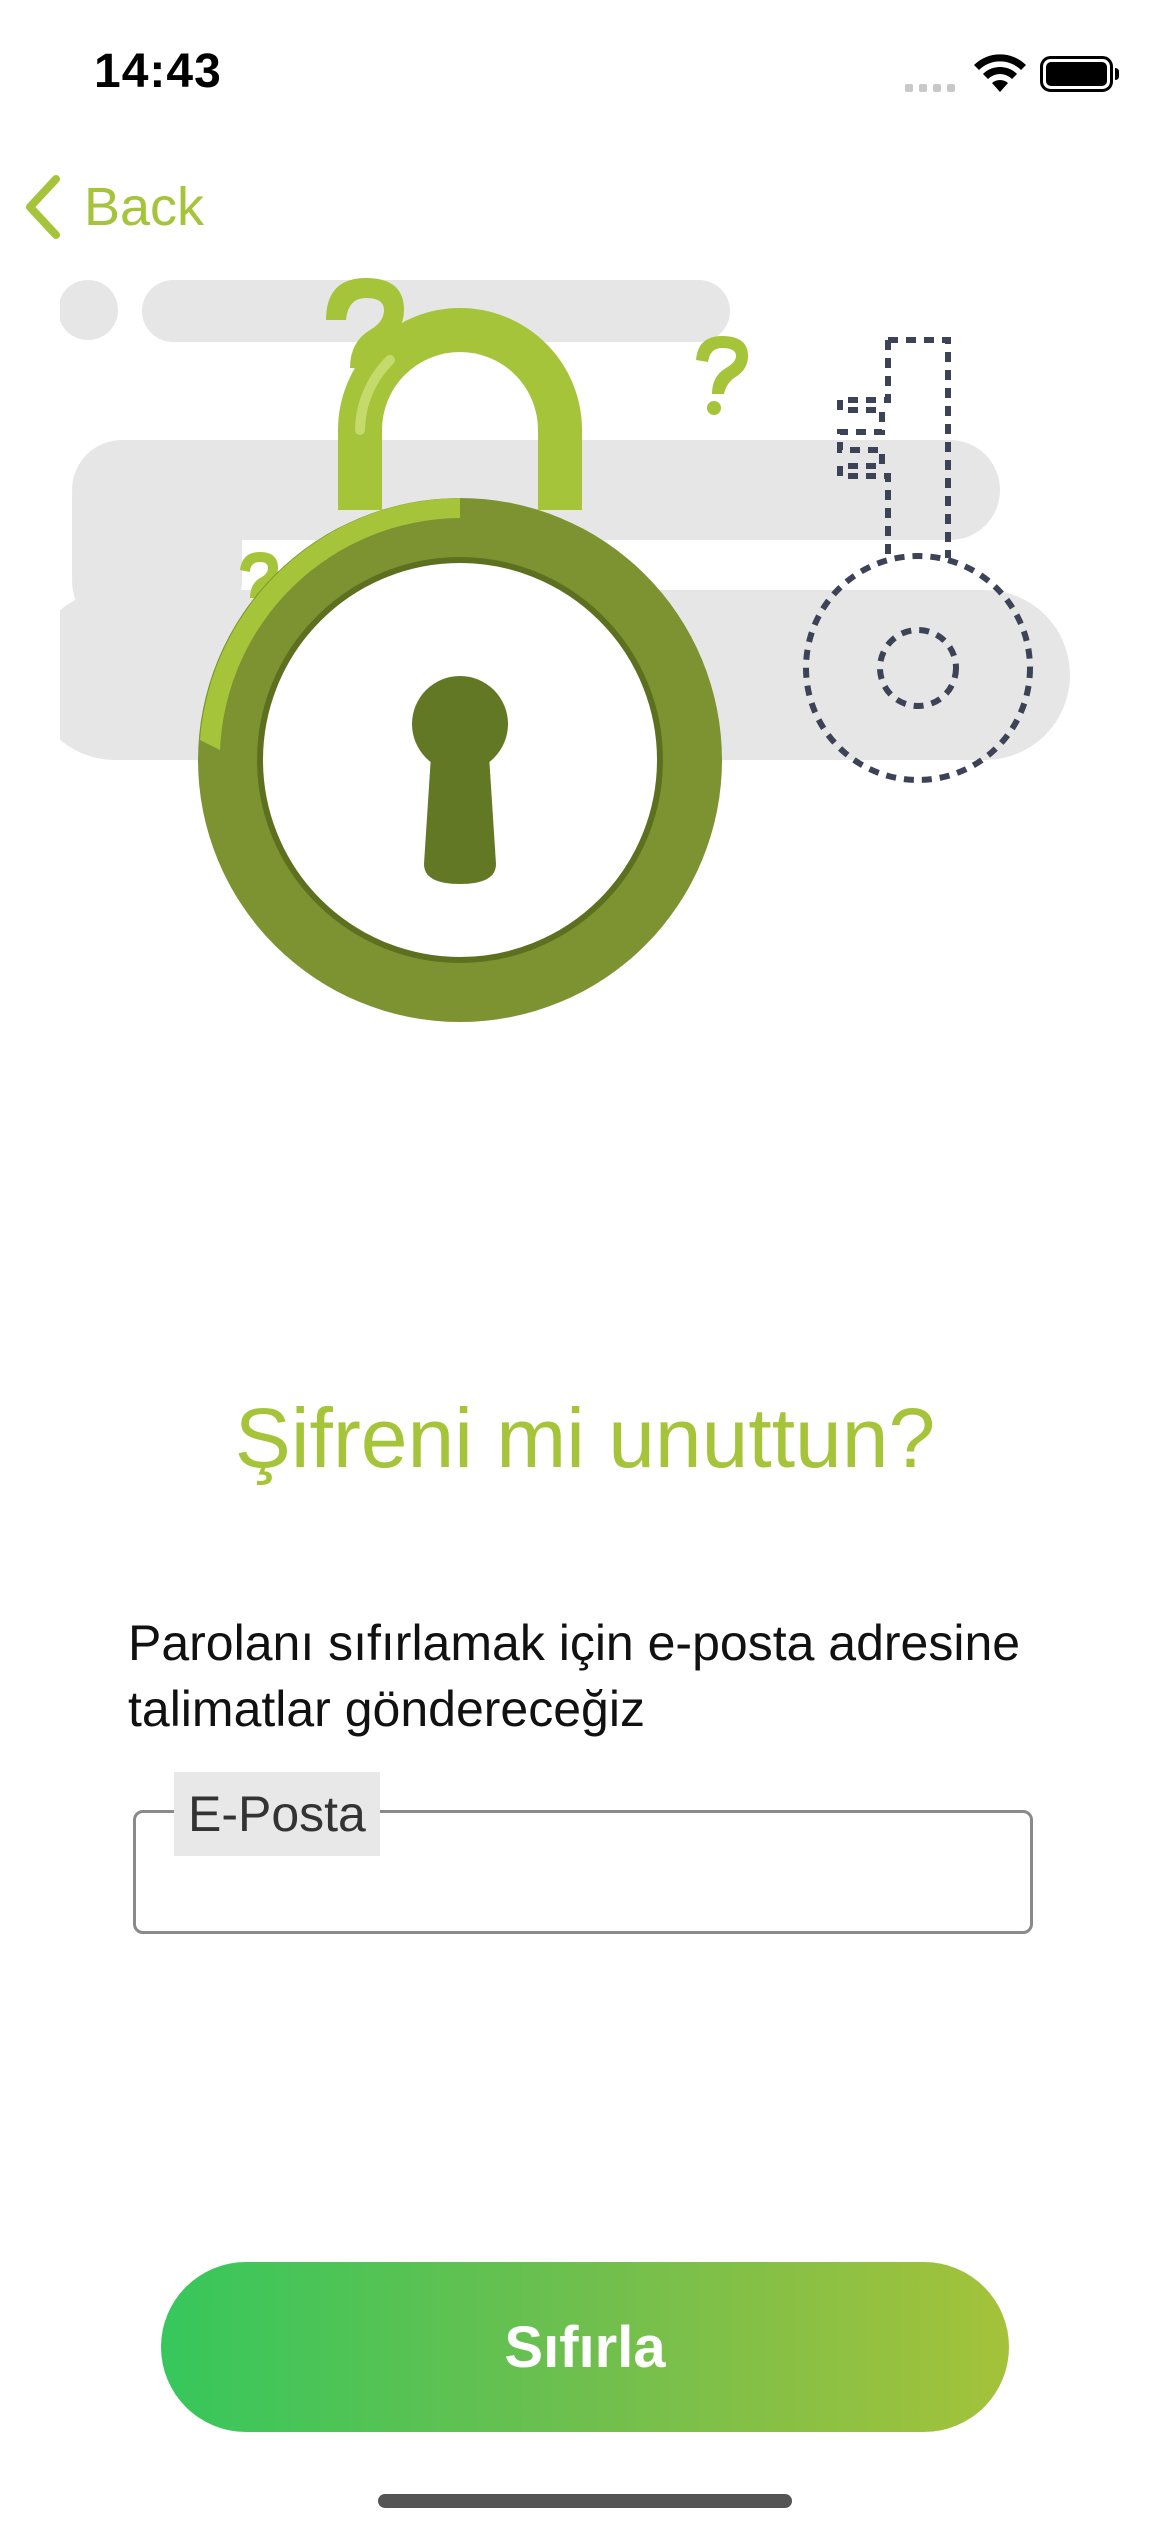 Image resolution: width=1170 pixels, height=2532 pixels. What do you see at coordinates (930, 88) in the screenshot?
I see `cellular-signal-icon` at bounding box center [930, 88].